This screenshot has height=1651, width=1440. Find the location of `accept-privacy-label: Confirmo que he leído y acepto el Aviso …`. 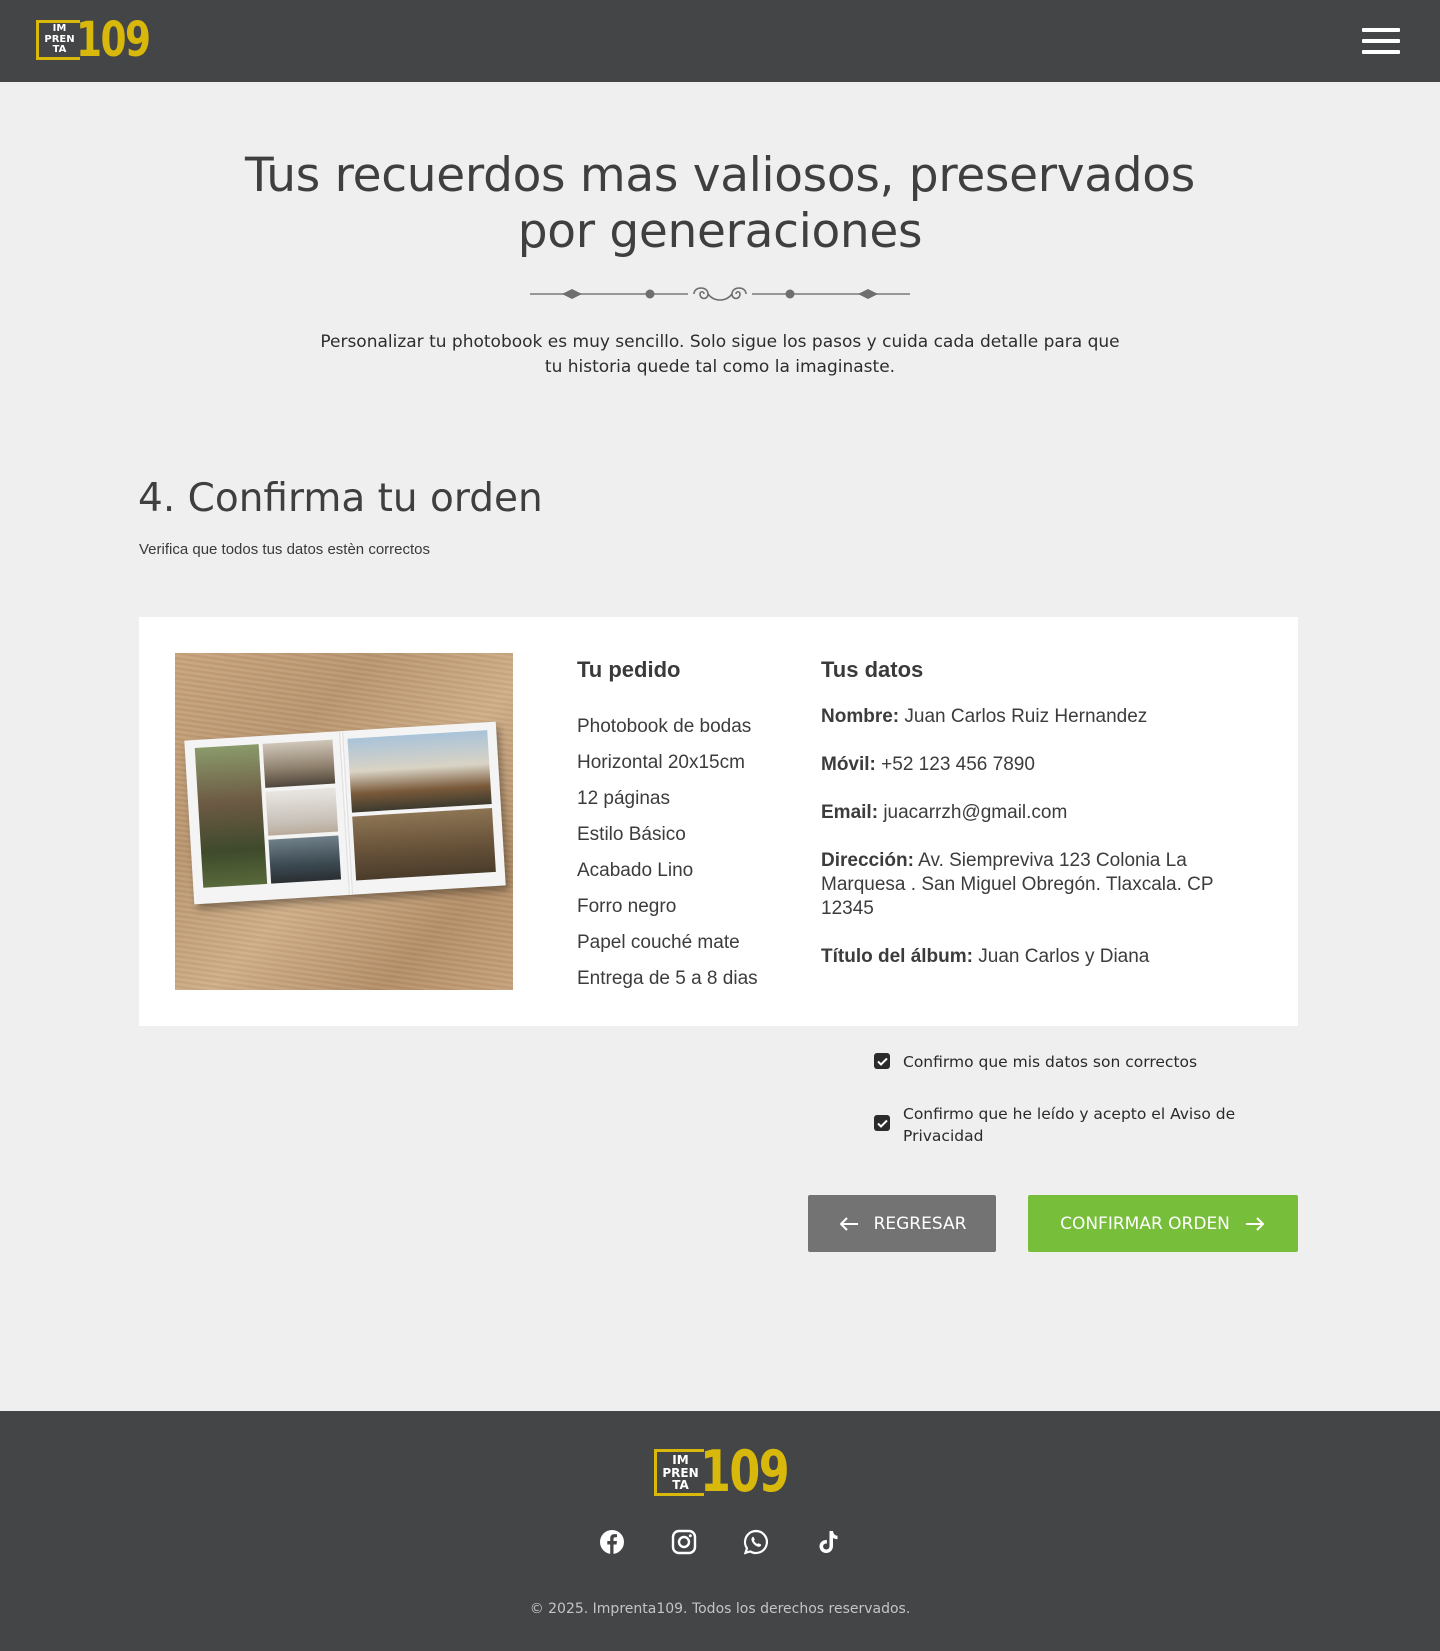

accept-privacy-label: Confirmo que he leído y acepto el Aviso … is located at coordinates (1069, 1125).